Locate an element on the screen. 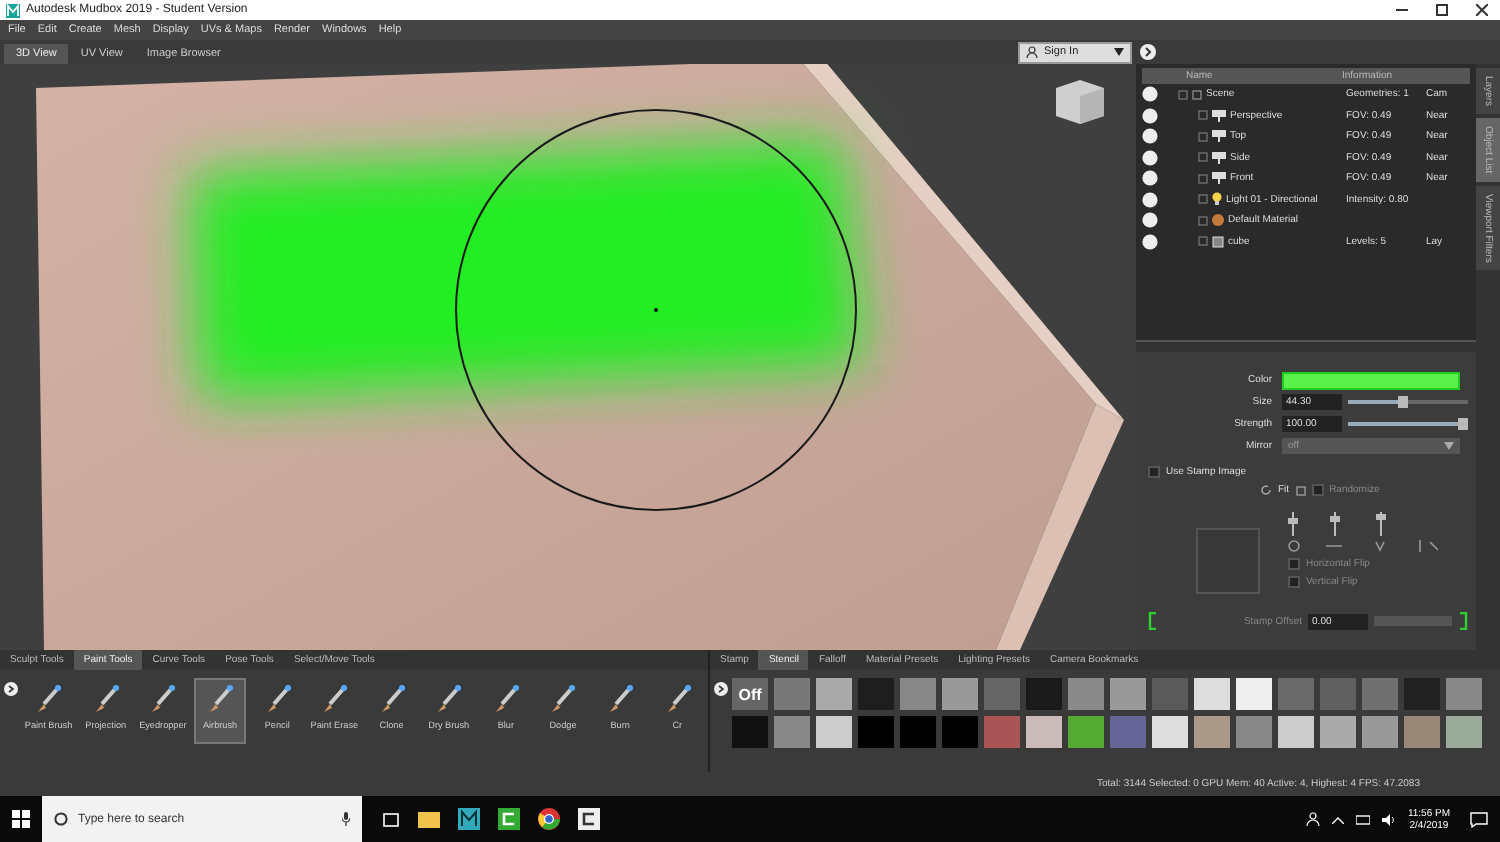 This screenshot has height=842, width=1500. maximize-icon is located at coordinates (1442, 10).